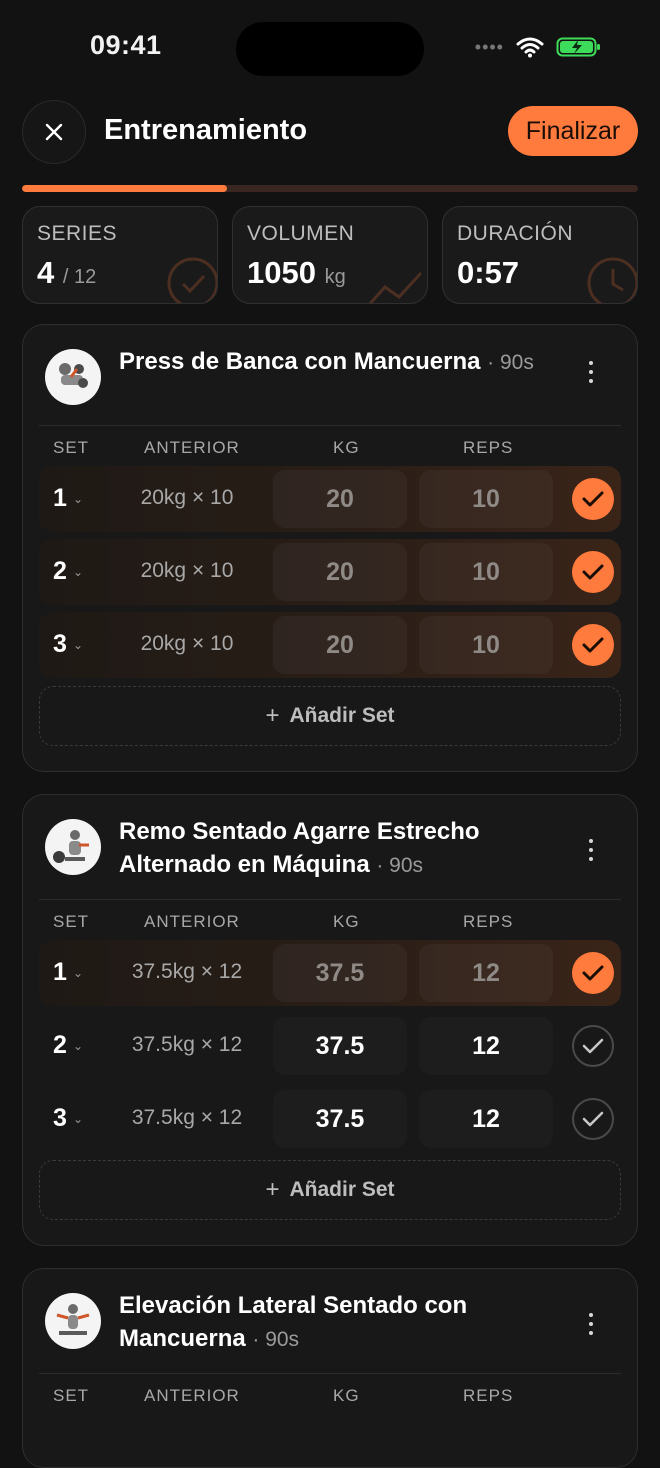  Describe the element at coordinates (330, 49) in the screenshot. I see `dynamic-island` at that location.